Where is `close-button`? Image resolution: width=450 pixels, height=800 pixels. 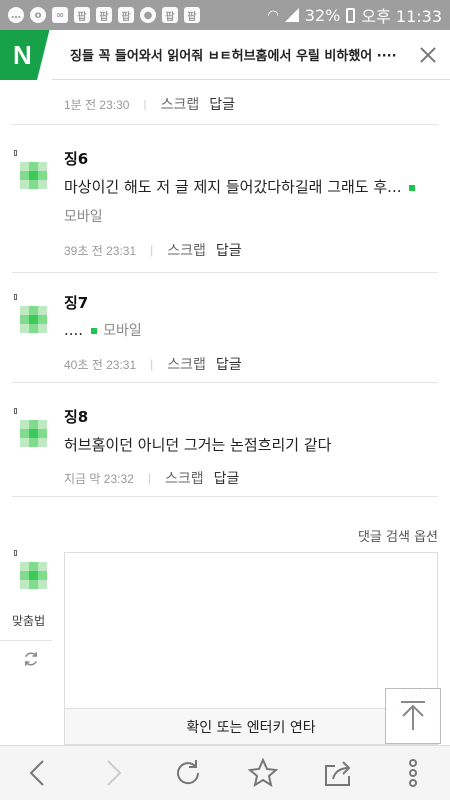 close-button is located at coordinates (428, 55).